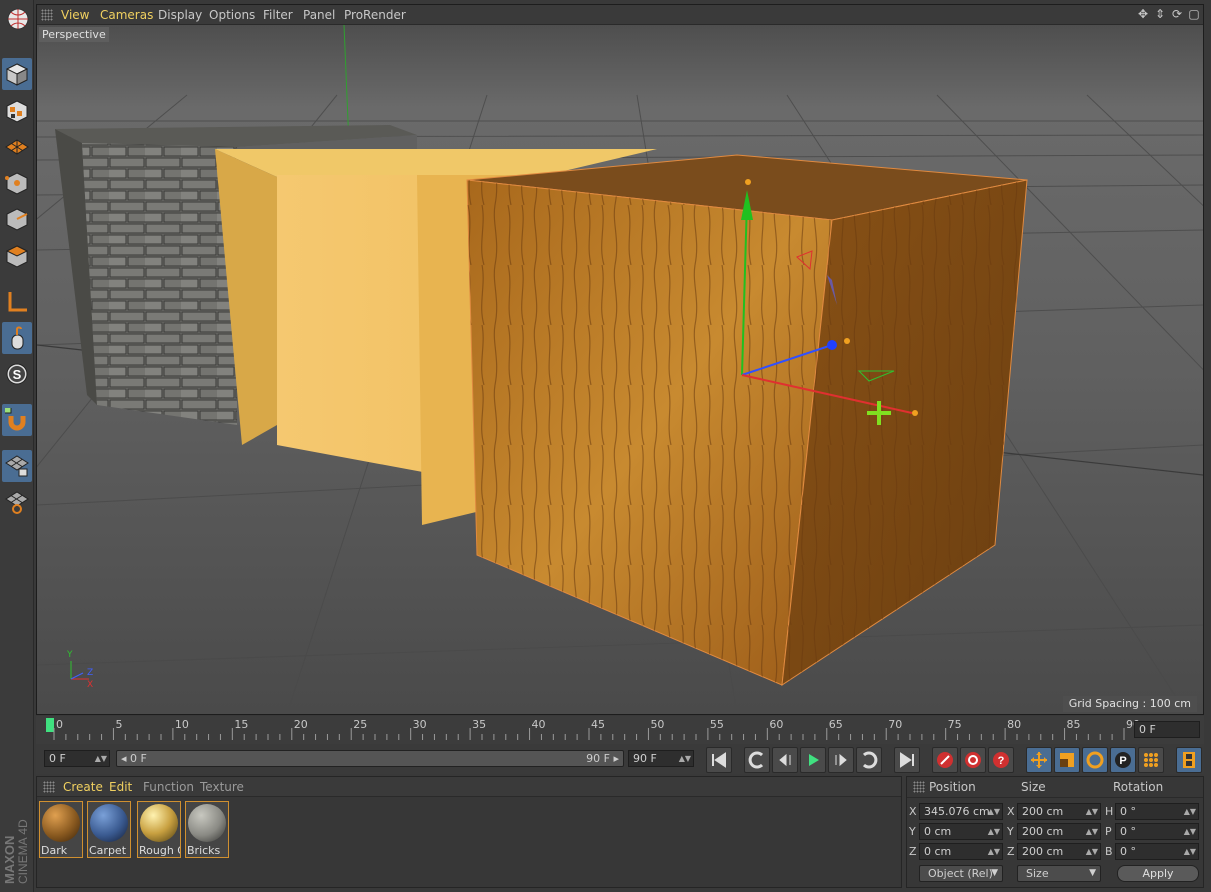 The height and width of the screenshot is (892, 1211). I want to click on svg-text: P, so click(1122, 761).